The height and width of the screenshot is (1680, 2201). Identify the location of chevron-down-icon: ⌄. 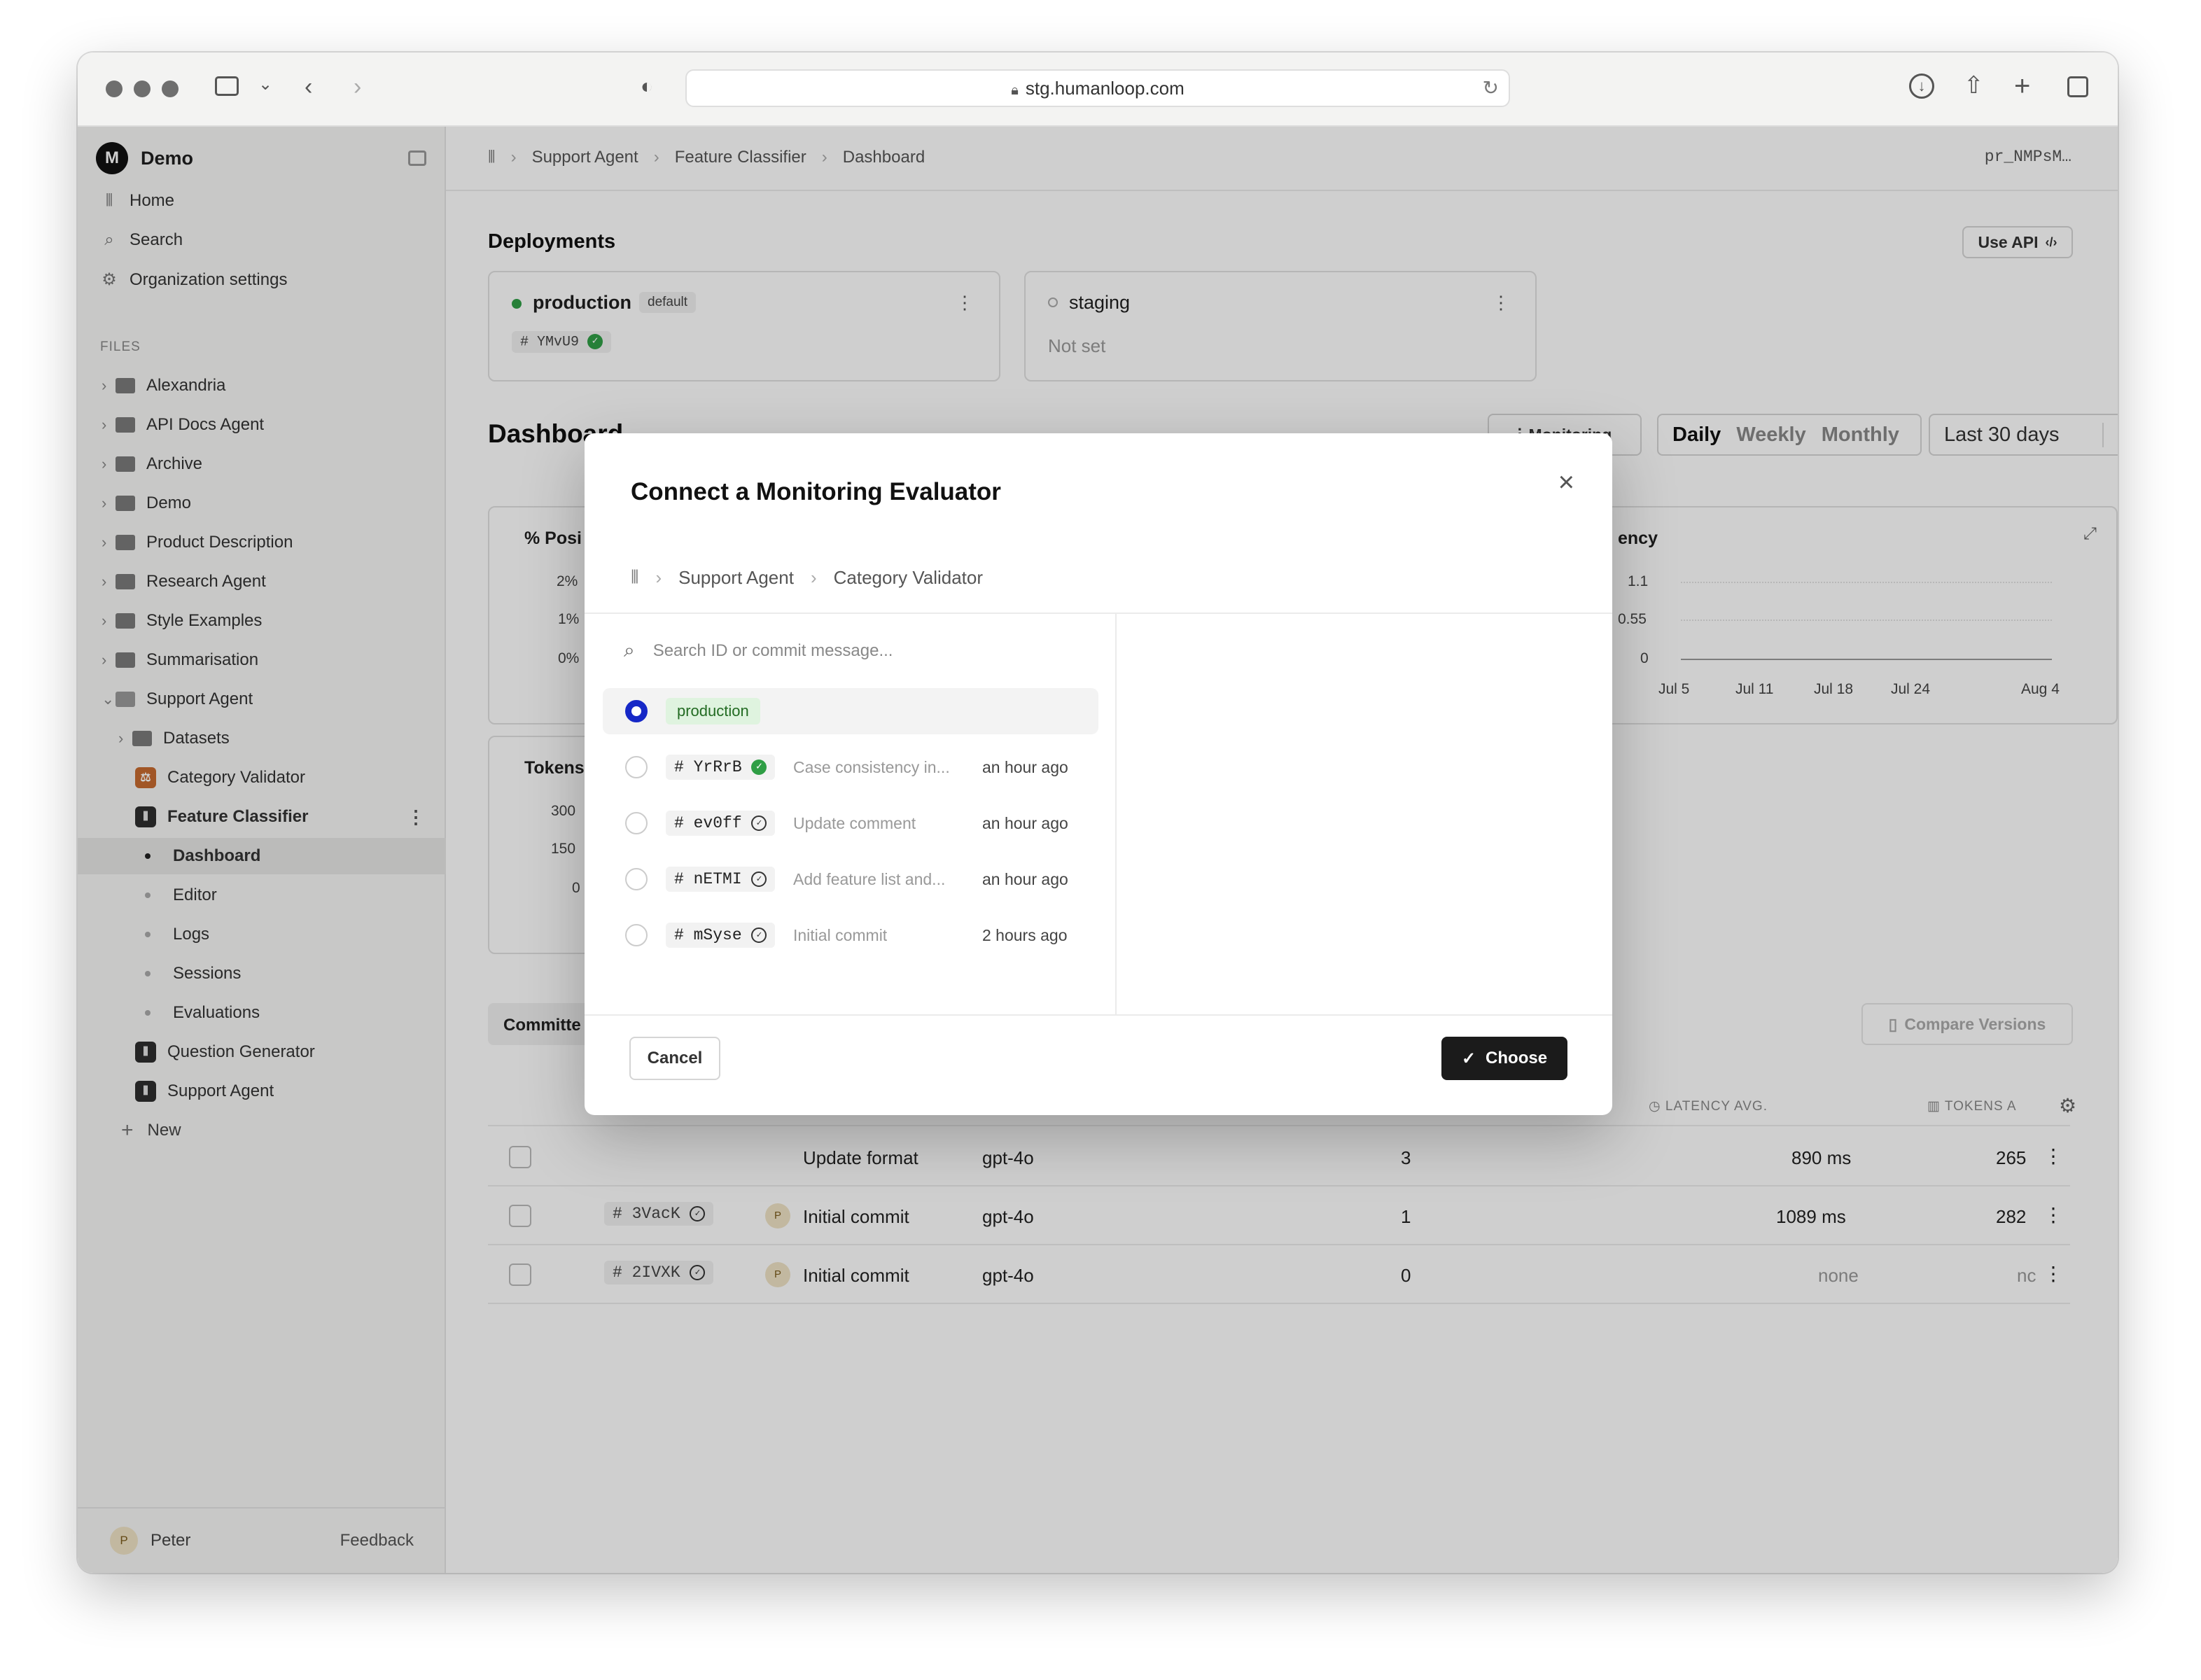
(265, 84).